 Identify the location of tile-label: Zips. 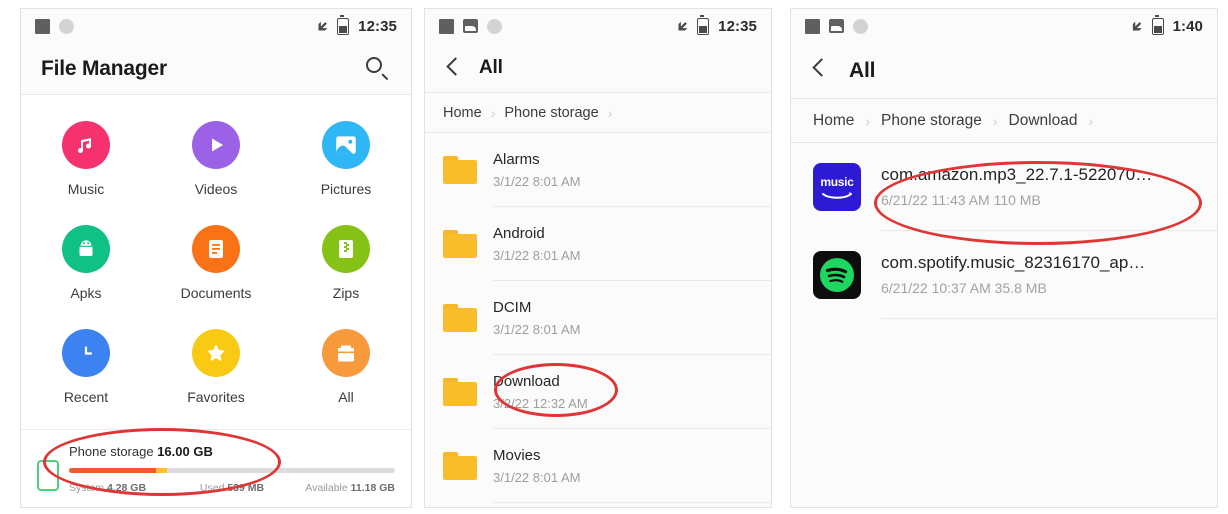
(346, 293).